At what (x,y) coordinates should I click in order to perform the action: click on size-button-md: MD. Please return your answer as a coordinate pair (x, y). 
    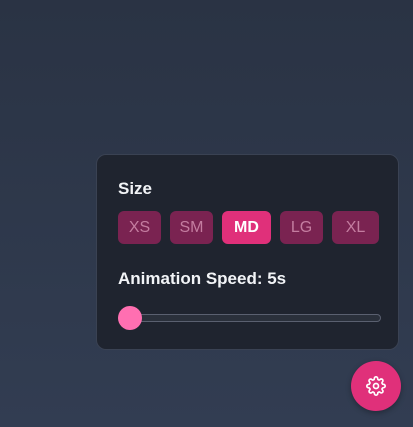
    Looking at the image, I should click on (246, 227).